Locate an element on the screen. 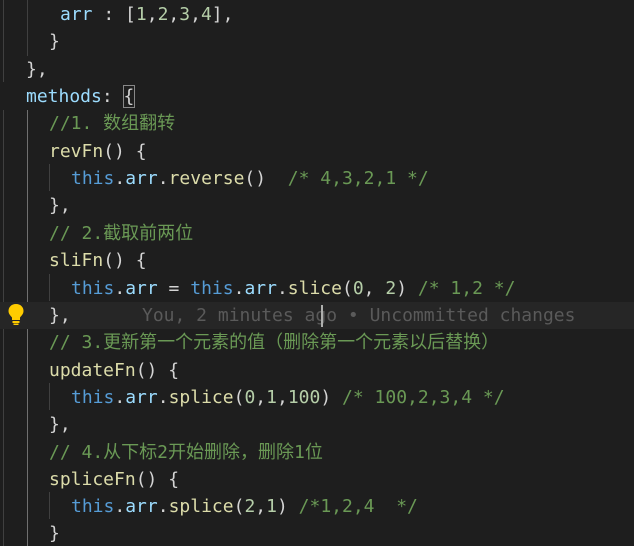  token-function: spliceFn is located at coordinates (92, 479).